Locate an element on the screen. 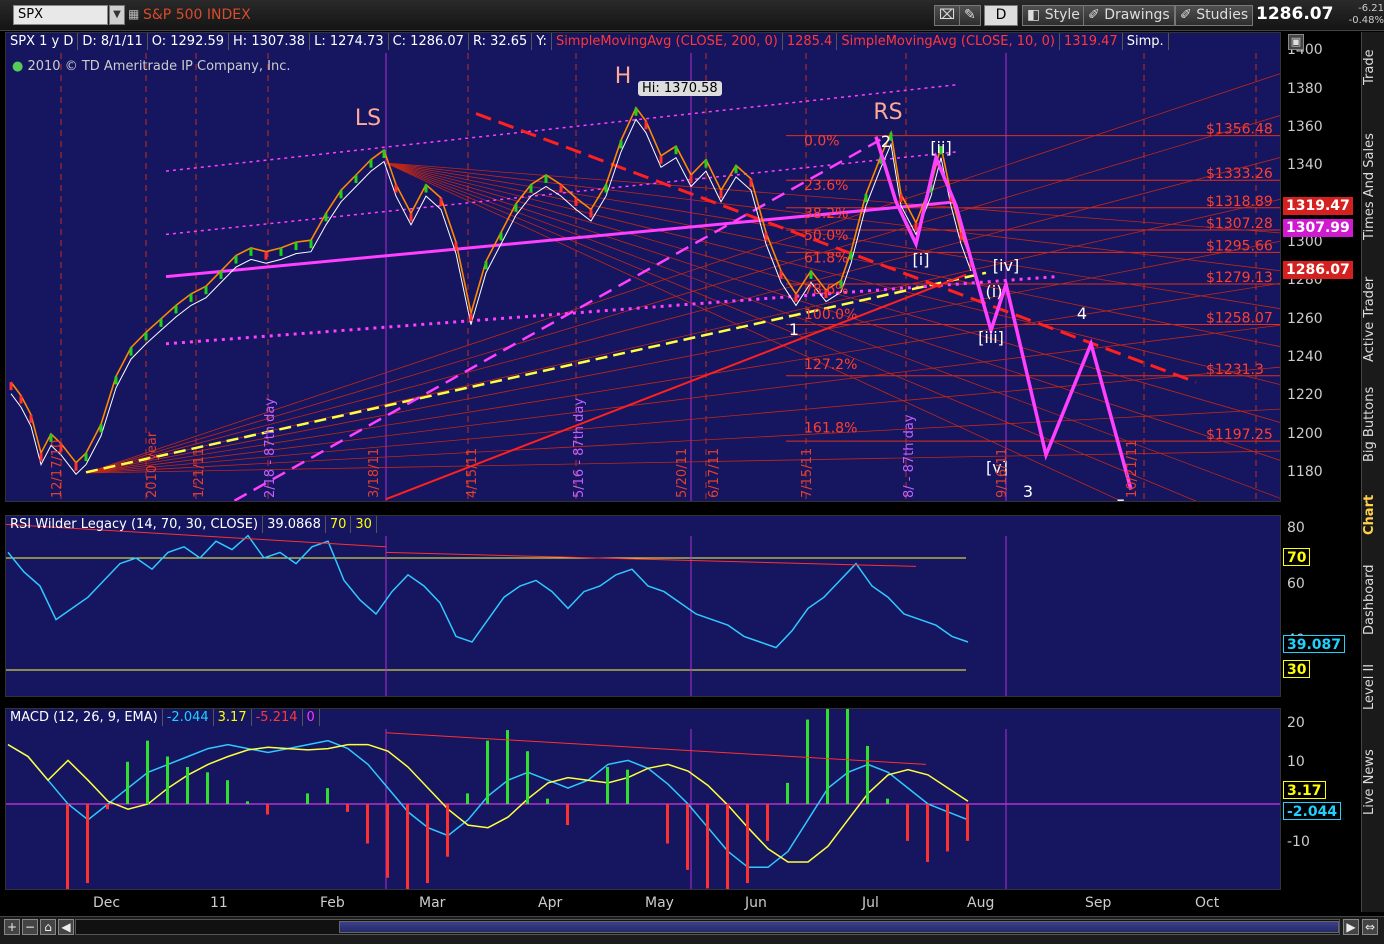  side-tab-times-and-sales: Times And Sales is located at coordinates (1373, 187).